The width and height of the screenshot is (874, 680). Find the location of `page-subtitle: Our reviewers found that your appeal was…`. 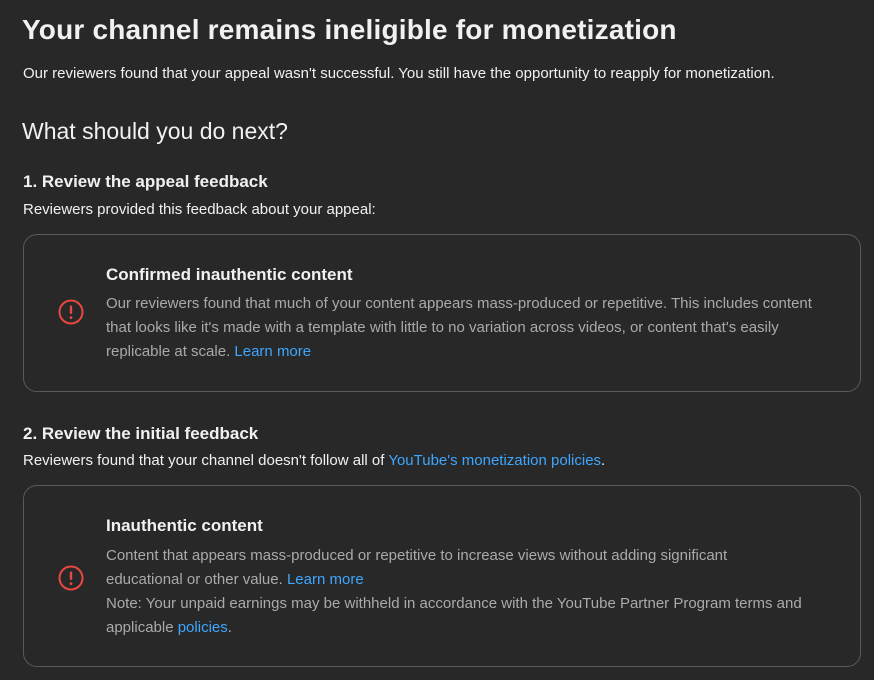

page-subtitle: Our reviewers found that your appeal was… is located at coordinates (399, 73).